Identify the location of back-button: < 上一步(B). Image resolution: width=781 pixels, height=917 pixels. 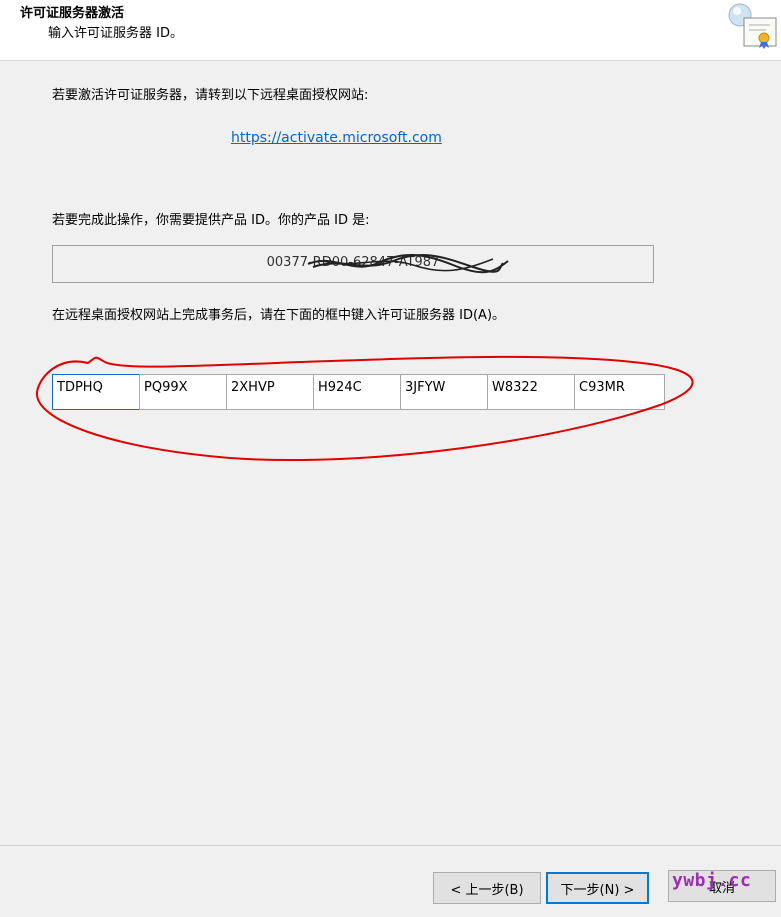
(487, 888).